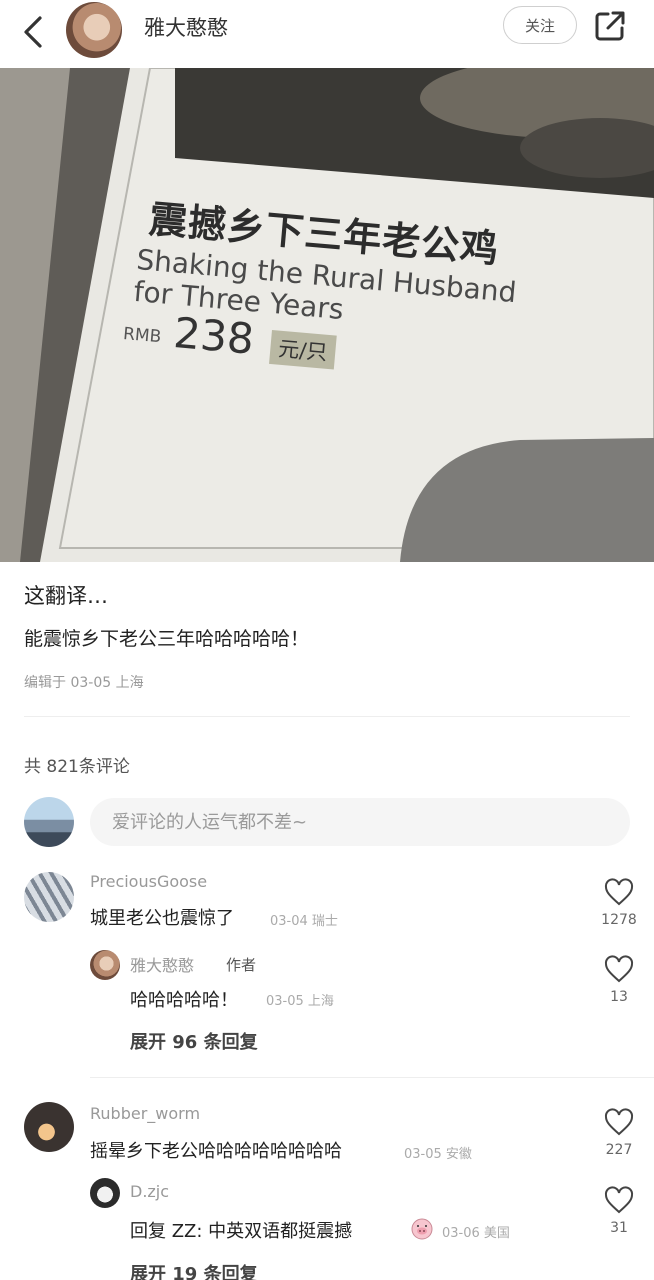 Image resolution: width=654 pixels, height=1280 pixels. What do you see at coordinates (303, 350) in the screenshot?
I see `price-unit: 元/只` at bounding box center [303, 350].